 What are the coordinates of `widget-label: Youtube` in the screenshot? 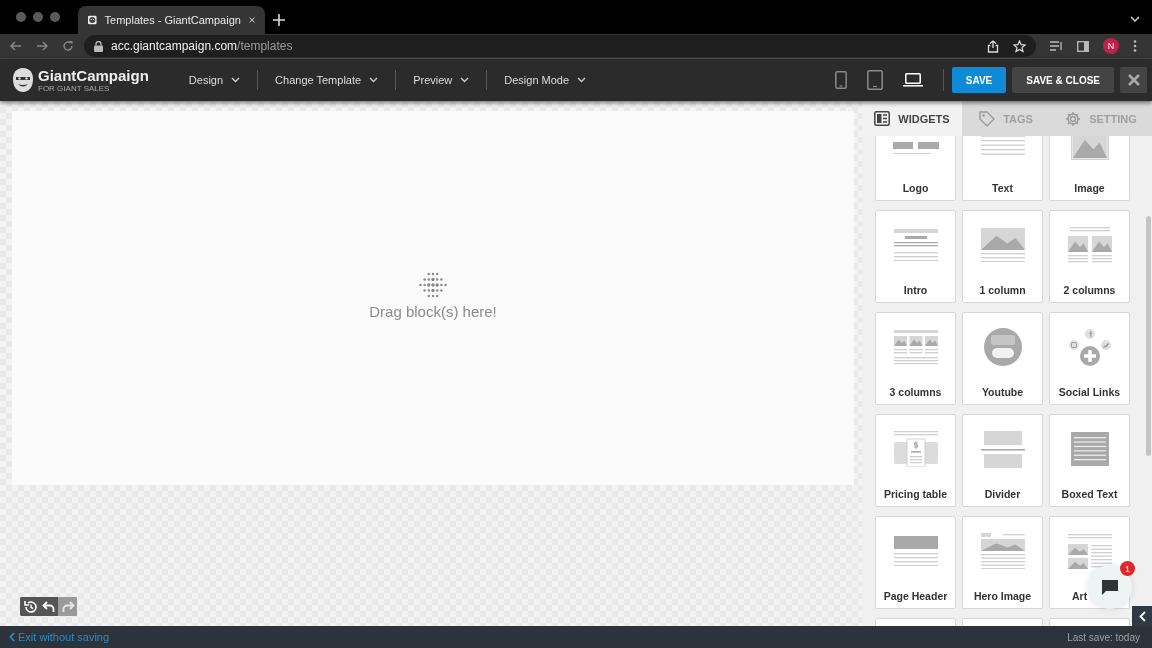 It's located at (1002, 392).